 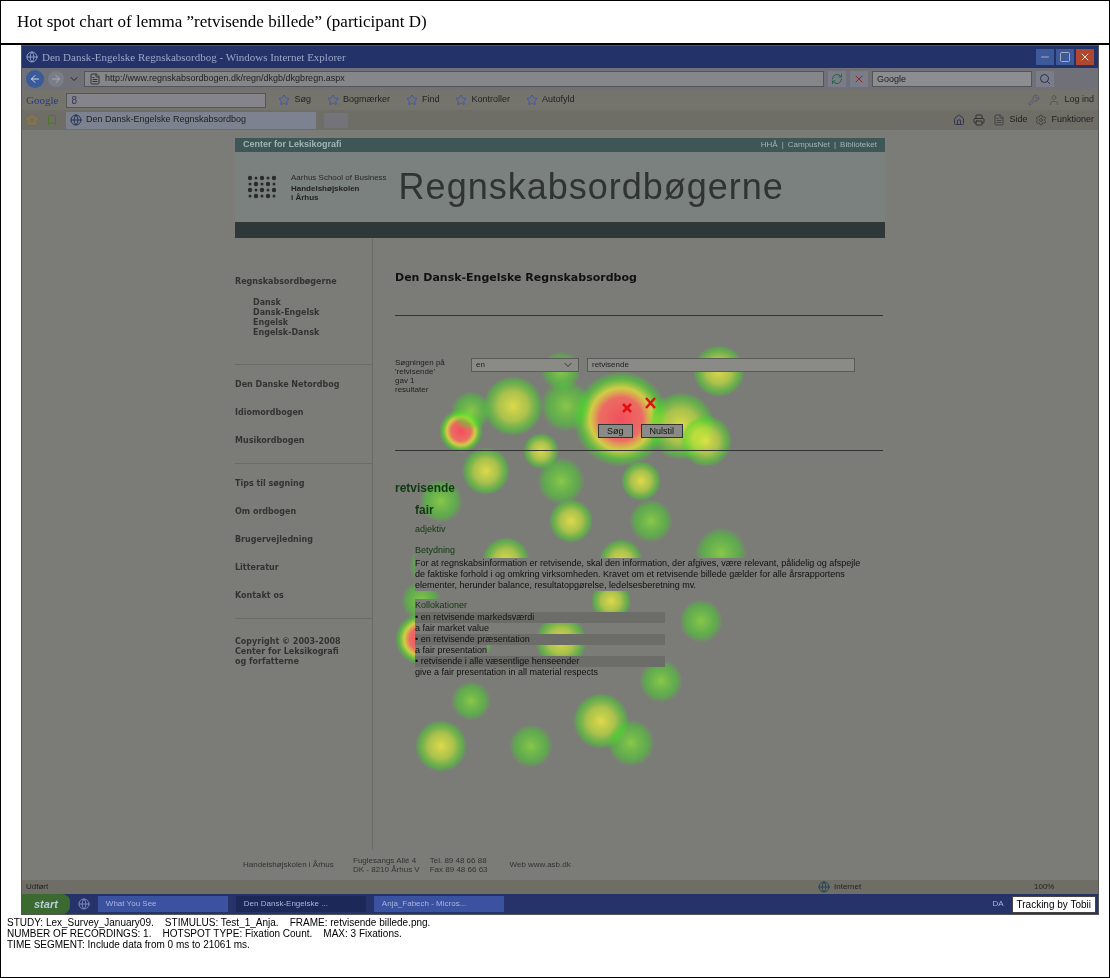 What do you see at coordinates (426, 488) in the screenshot?
I see `headword: retvisende` at bounding box center [426, 488].